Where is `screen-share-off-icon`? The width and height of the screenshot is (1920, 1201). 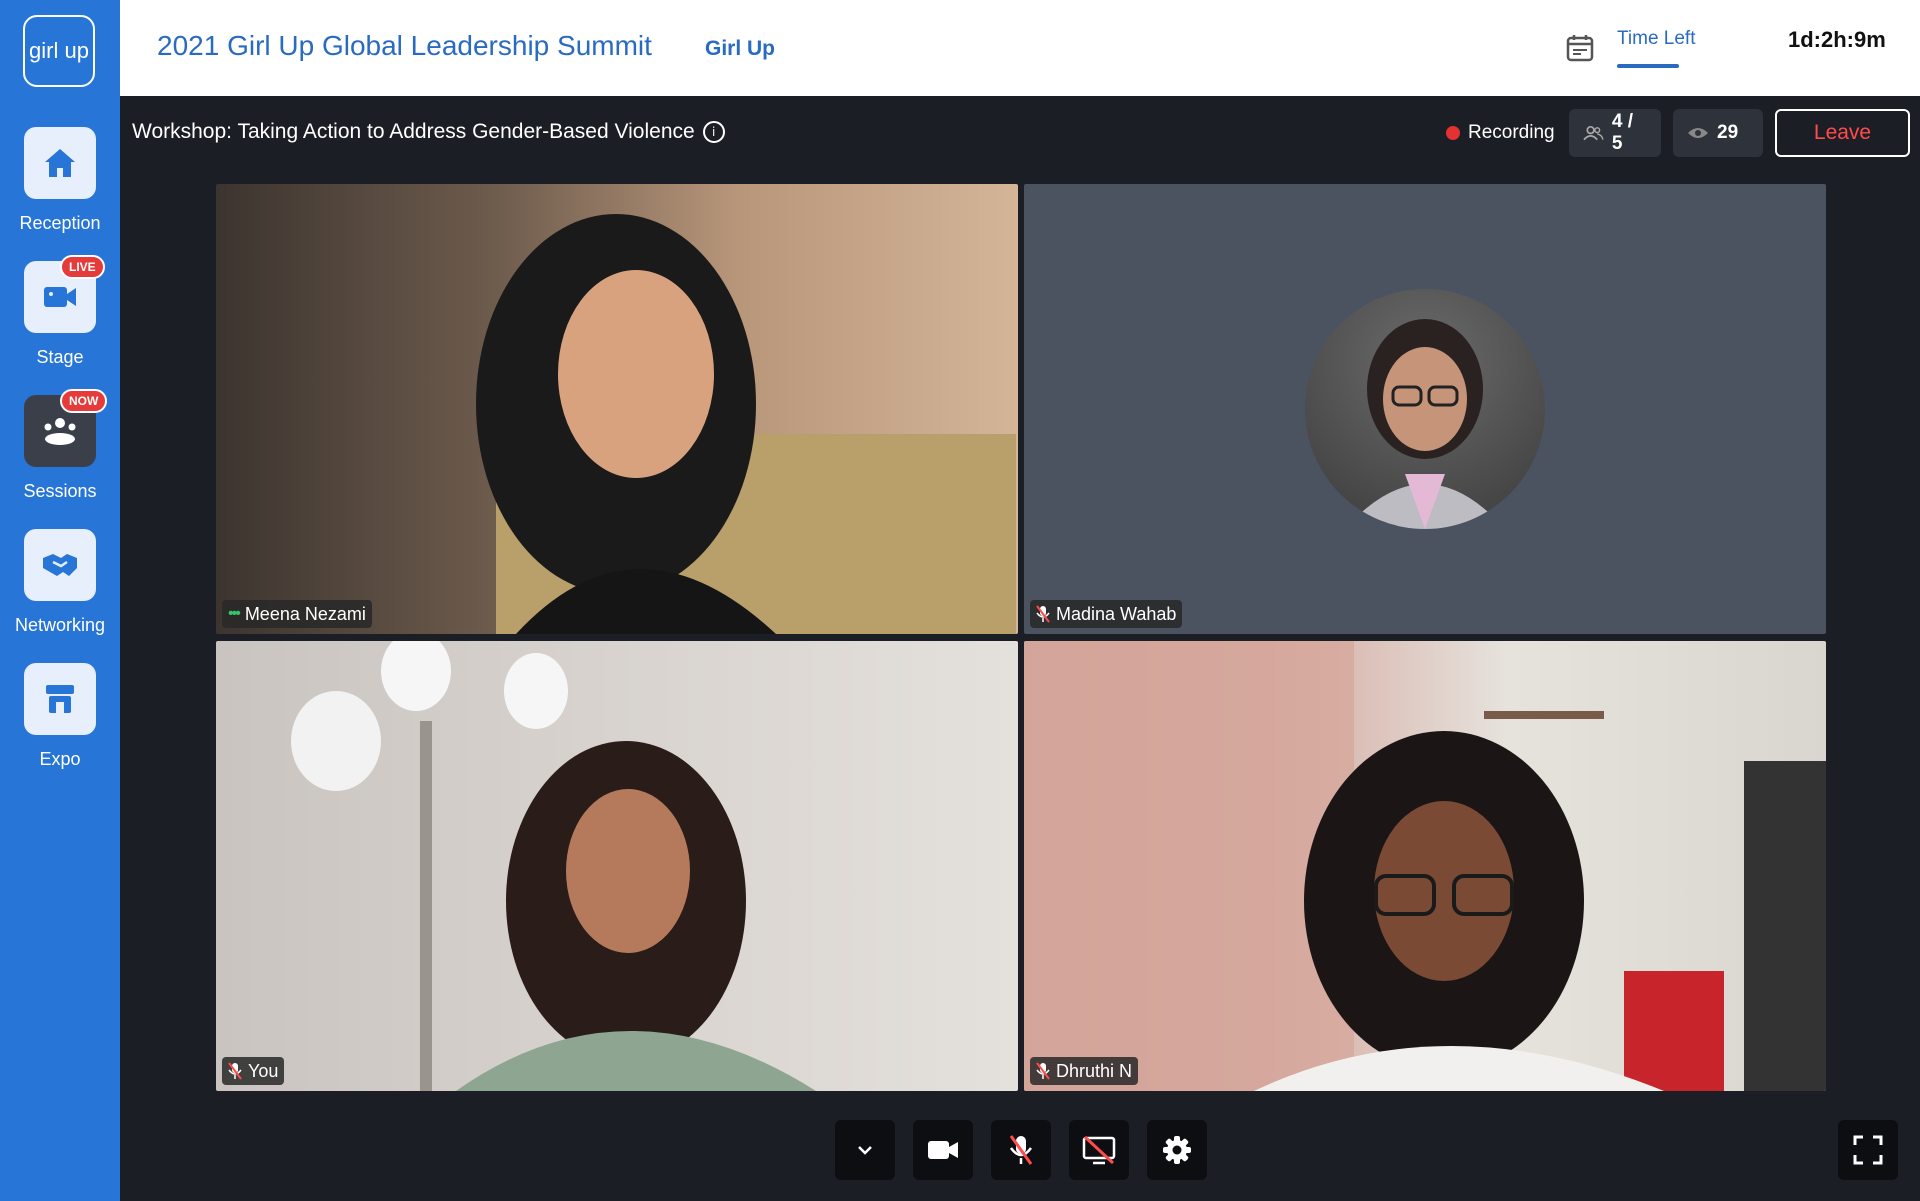
screen-share-off-icon is located at coordinates (1099, 1150).